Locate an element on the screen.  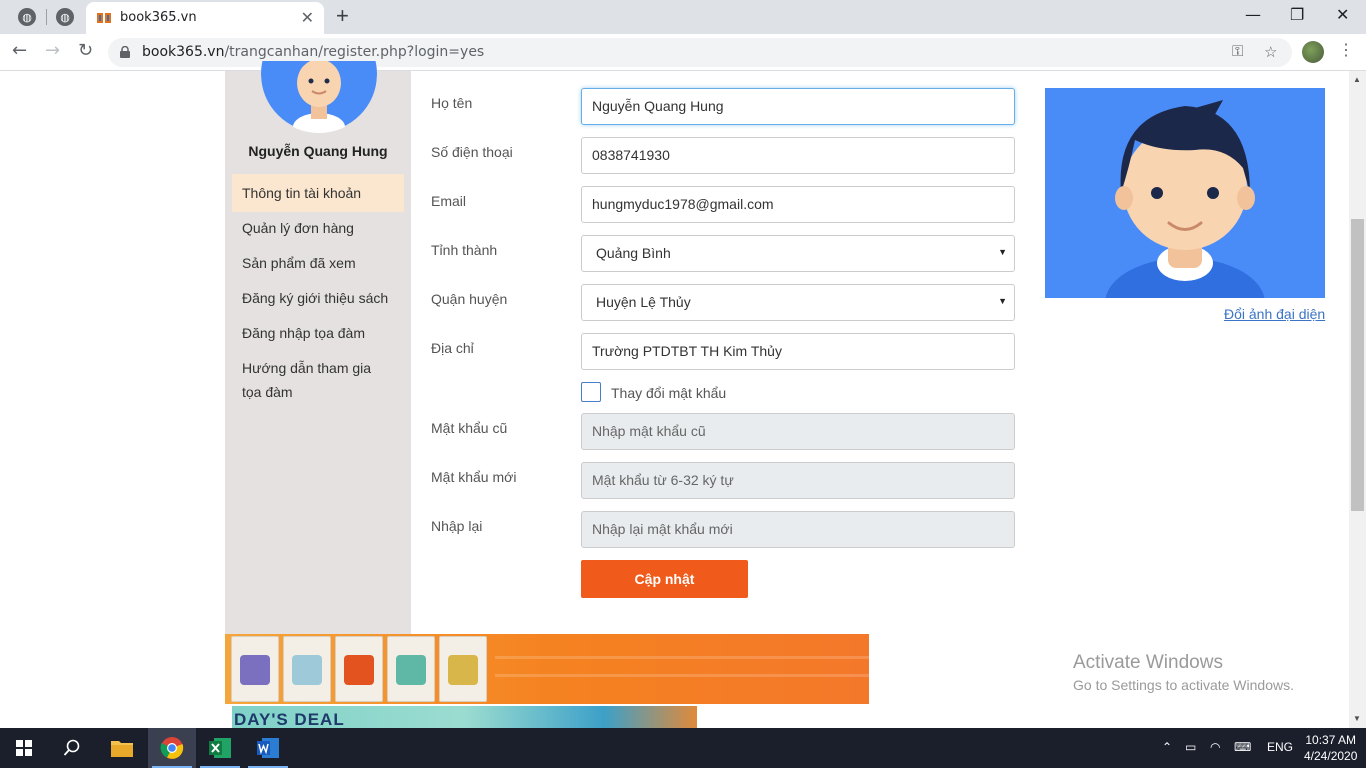
address-label: Địa chỉ is located at coordinates (452, 348).